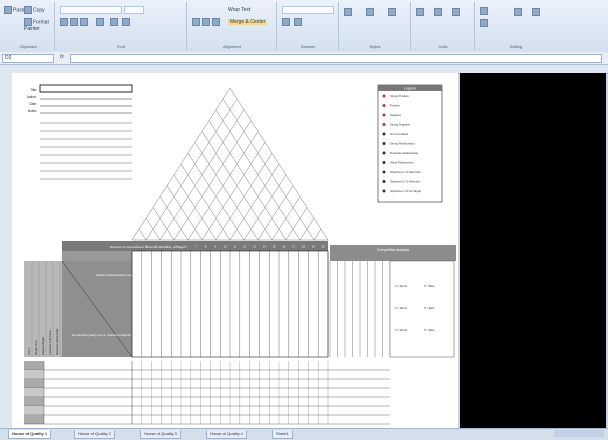 The width and height of the screenshot is (608, 440). Describe the element at coordinates (405, 172) in the screenshot. I see `legend-item: Objective Is To Maximize` at that location.